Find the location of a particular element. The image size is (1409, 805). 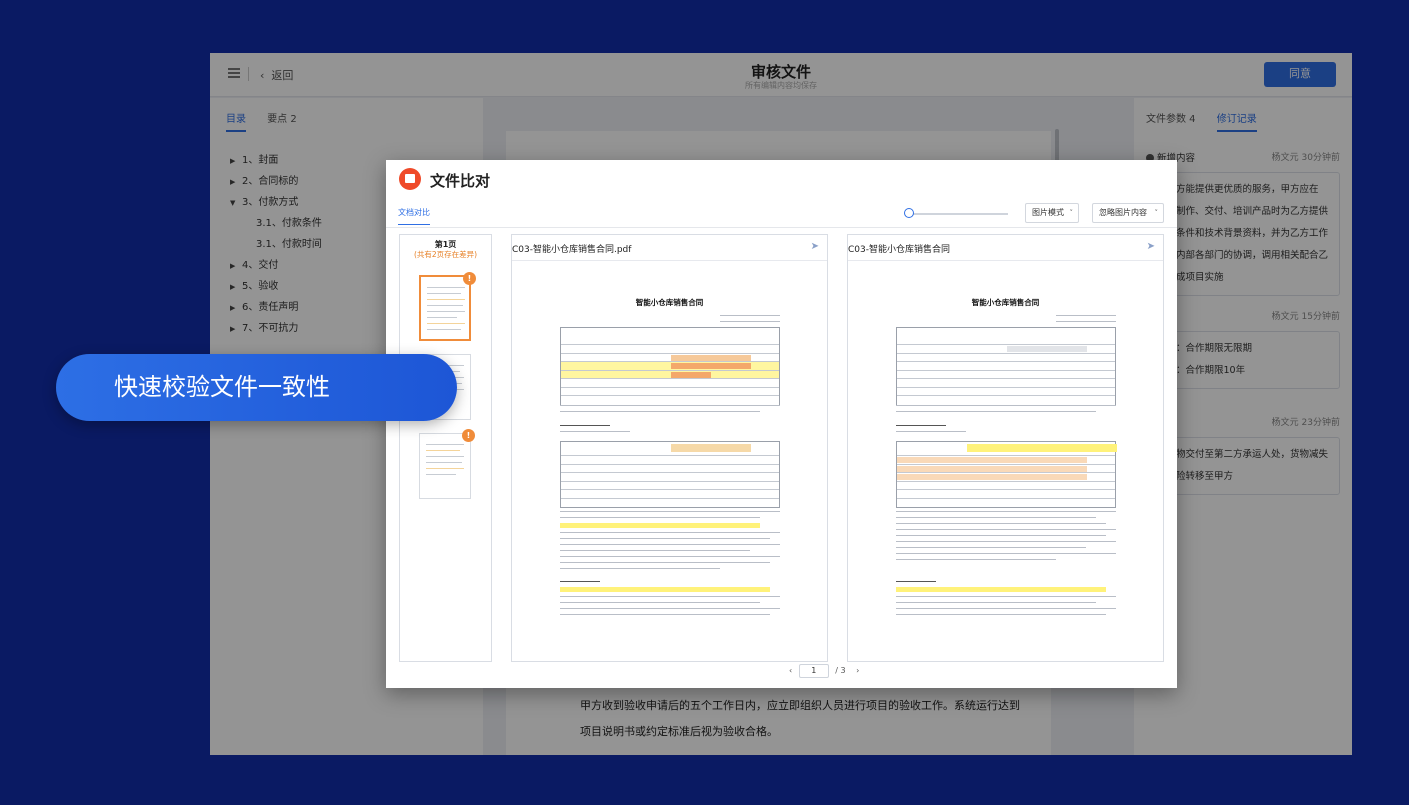

page-thumbnail-1: ! is located at coordinates (447, 306).